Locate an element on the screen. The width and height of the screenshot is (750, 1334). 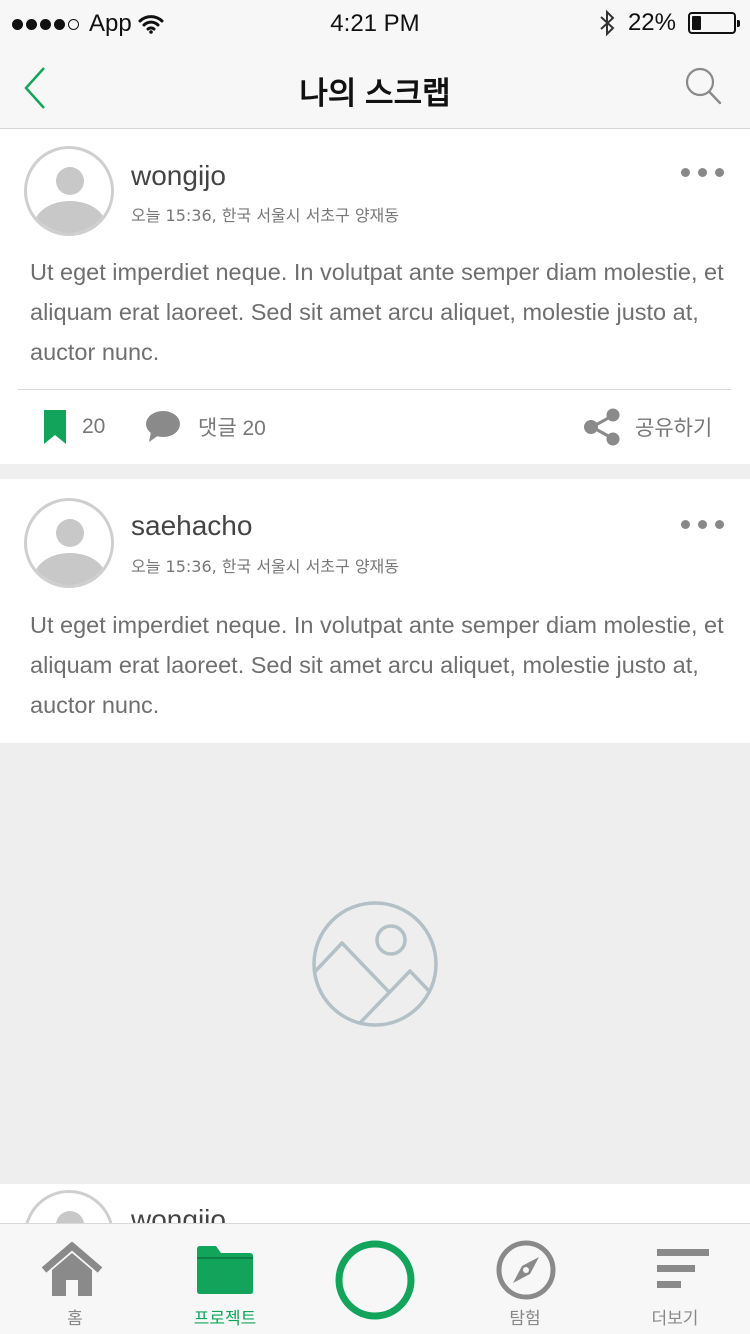
tab-home: 홈 is located at coordinates (75, 1279).